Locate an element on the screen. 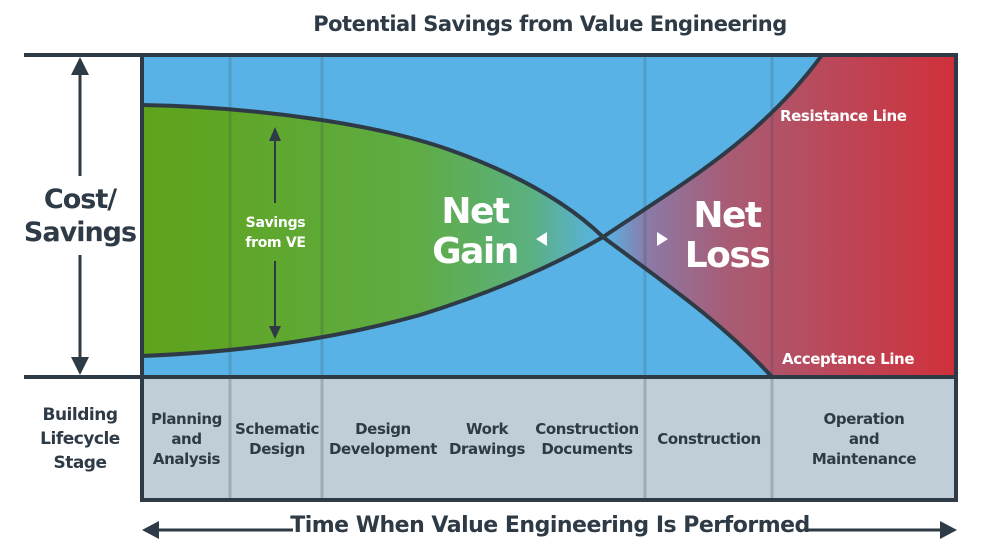 This screenshot has height=555, width=1000. savings-from-ve-label: Savings from VE is located at coordinates (275, 233).